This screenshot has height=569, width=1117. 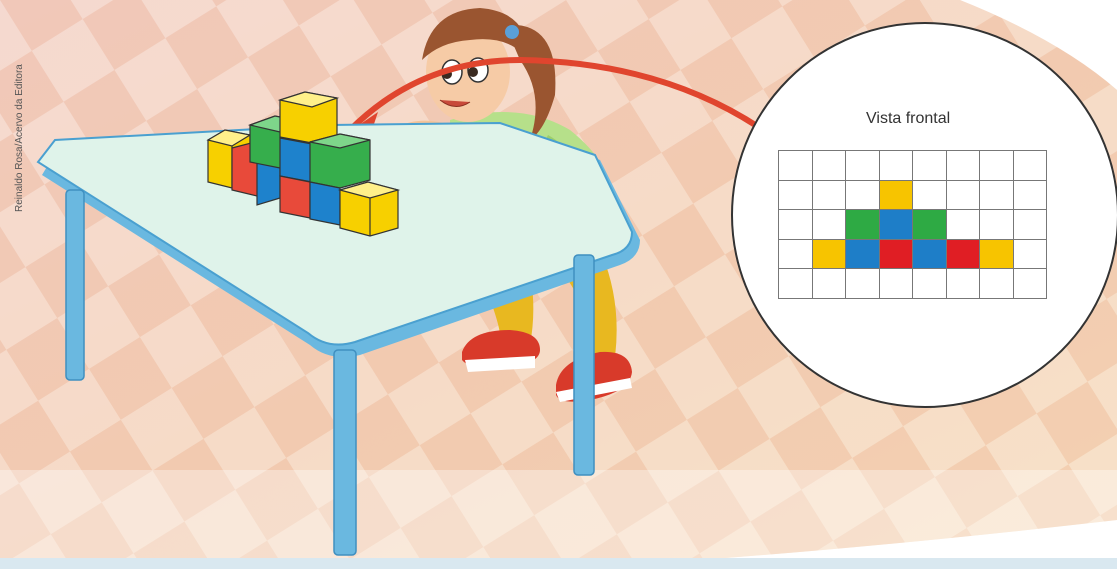 What do you see at coordinates (558, 563) in the screenshot?
I see `bottom-bar` at bounding box center [558, 563].